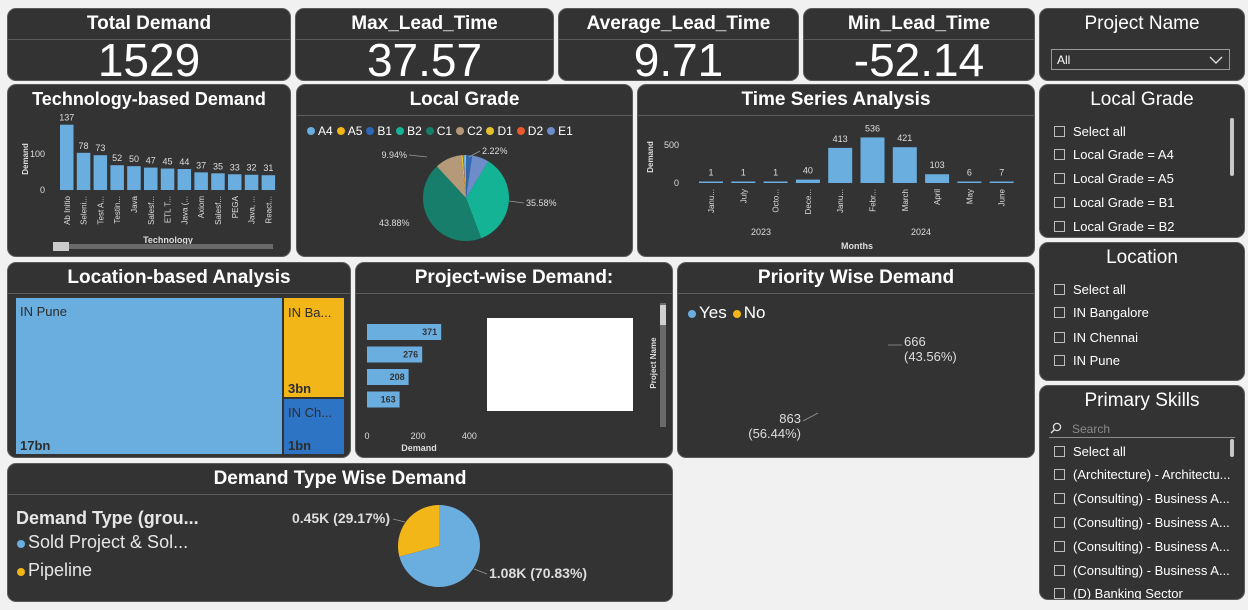 The width and height of the screenshot is (1248, 610). Describe the element at coordinates (671, 145) in the screenshot. I see `y-tick-label: 500` at that location.